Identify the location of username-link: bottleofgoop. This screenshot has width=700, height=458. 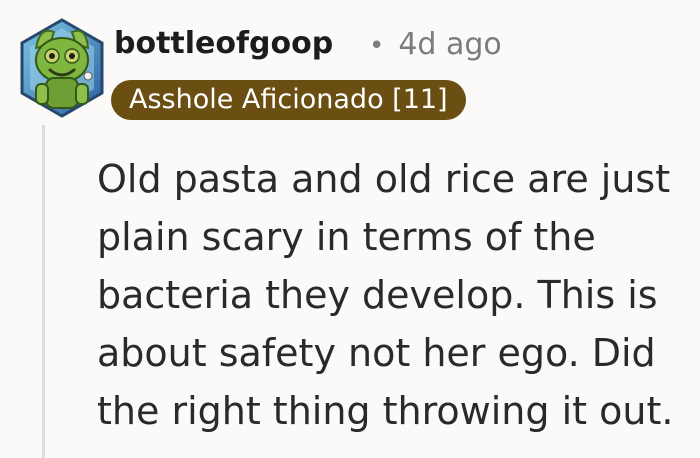
(223, 44).